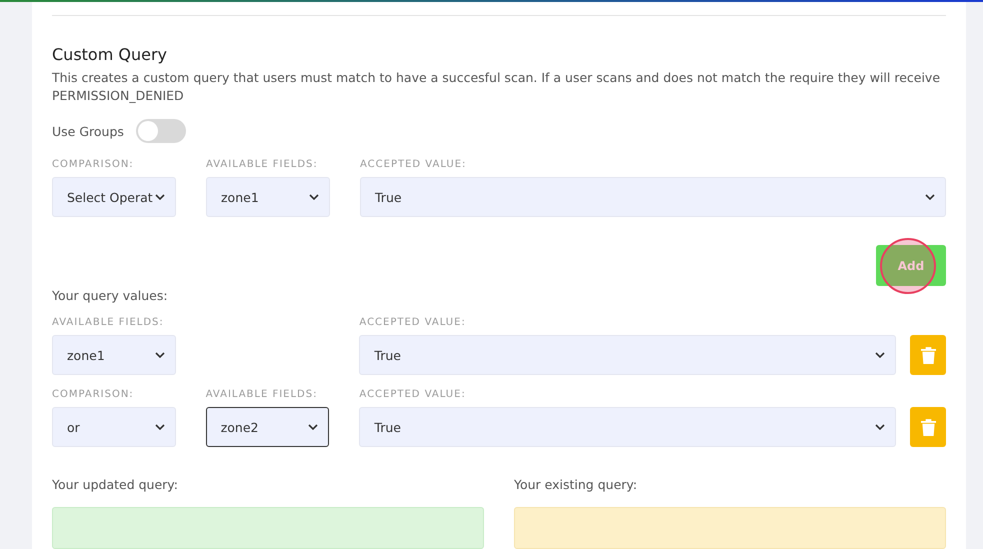 This screenshot has width=983, height=549. I want to click on updated-query-label: Your updated query:, so click(115, 484).